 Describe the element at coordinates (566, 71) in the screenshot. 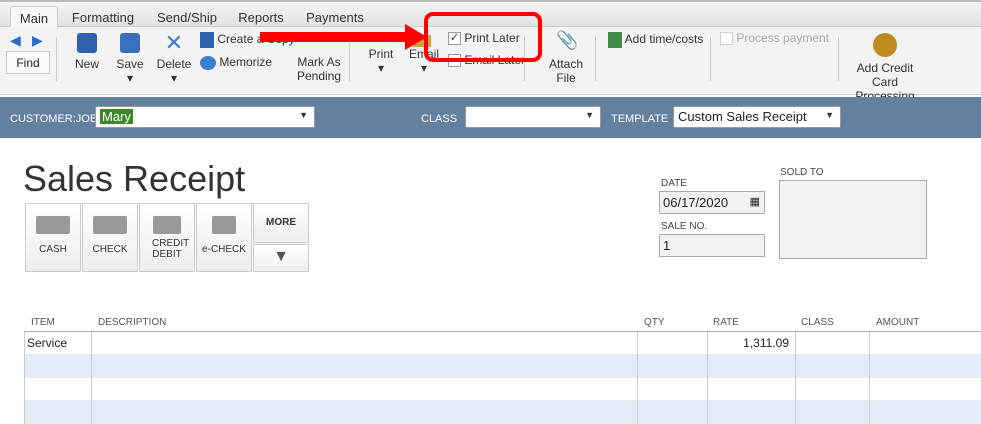

I see `attach-file-label: Attach File` at that location.